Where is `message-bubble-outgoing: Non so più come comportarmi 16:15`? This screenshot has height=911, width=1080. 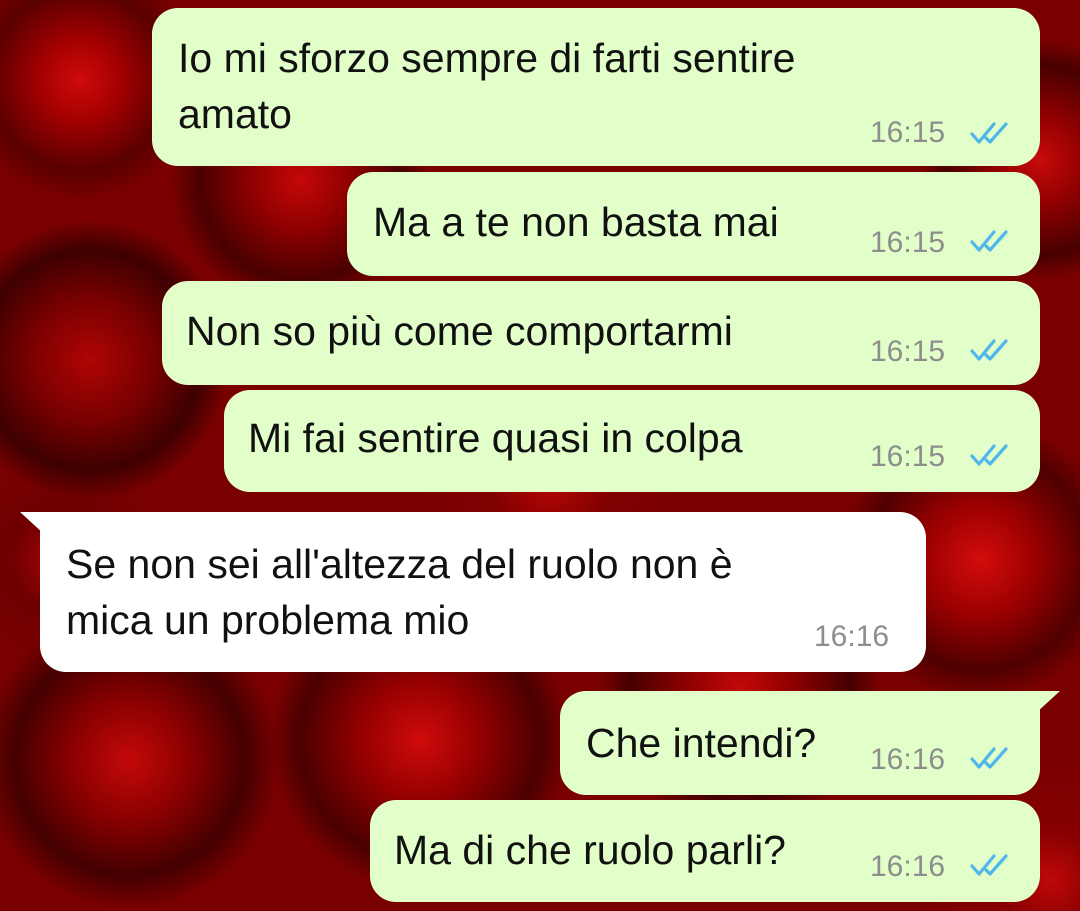
message-bubble-outgoing: Non so più come comportarmi 16:15 is located at coordinates (601, 333).